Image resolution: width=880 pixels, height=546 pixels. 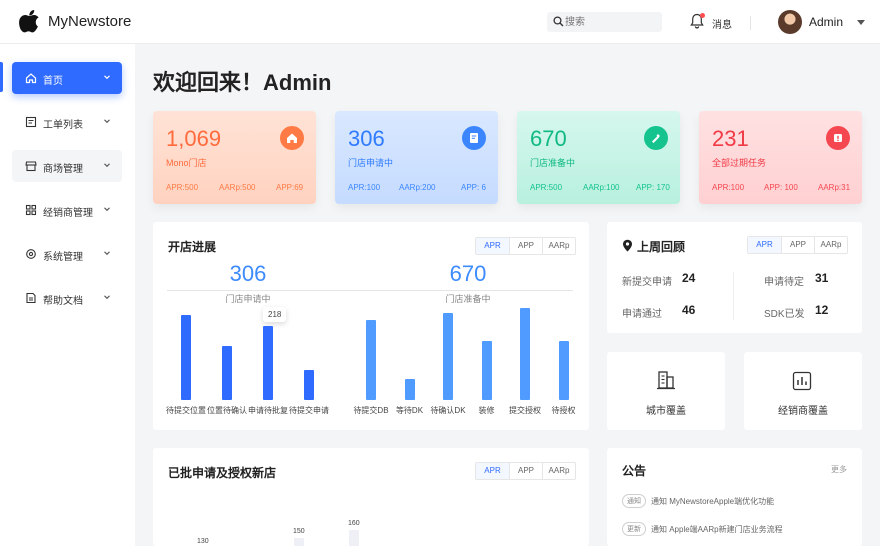 I want to click on stat-card-mono: 1,069 Mono门店 APR:500 AARp:500 APP:69, so click(x=234, y=157).